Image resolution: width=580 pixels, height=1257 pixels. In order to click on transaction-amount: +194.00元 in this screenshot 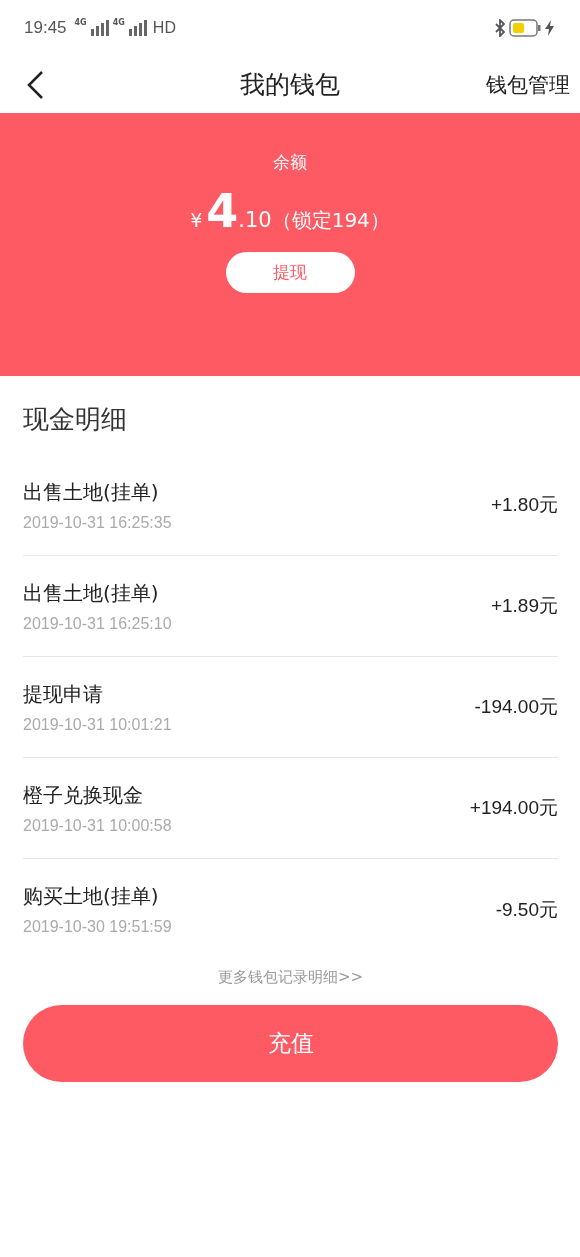, I will do `click(513, 808)`.